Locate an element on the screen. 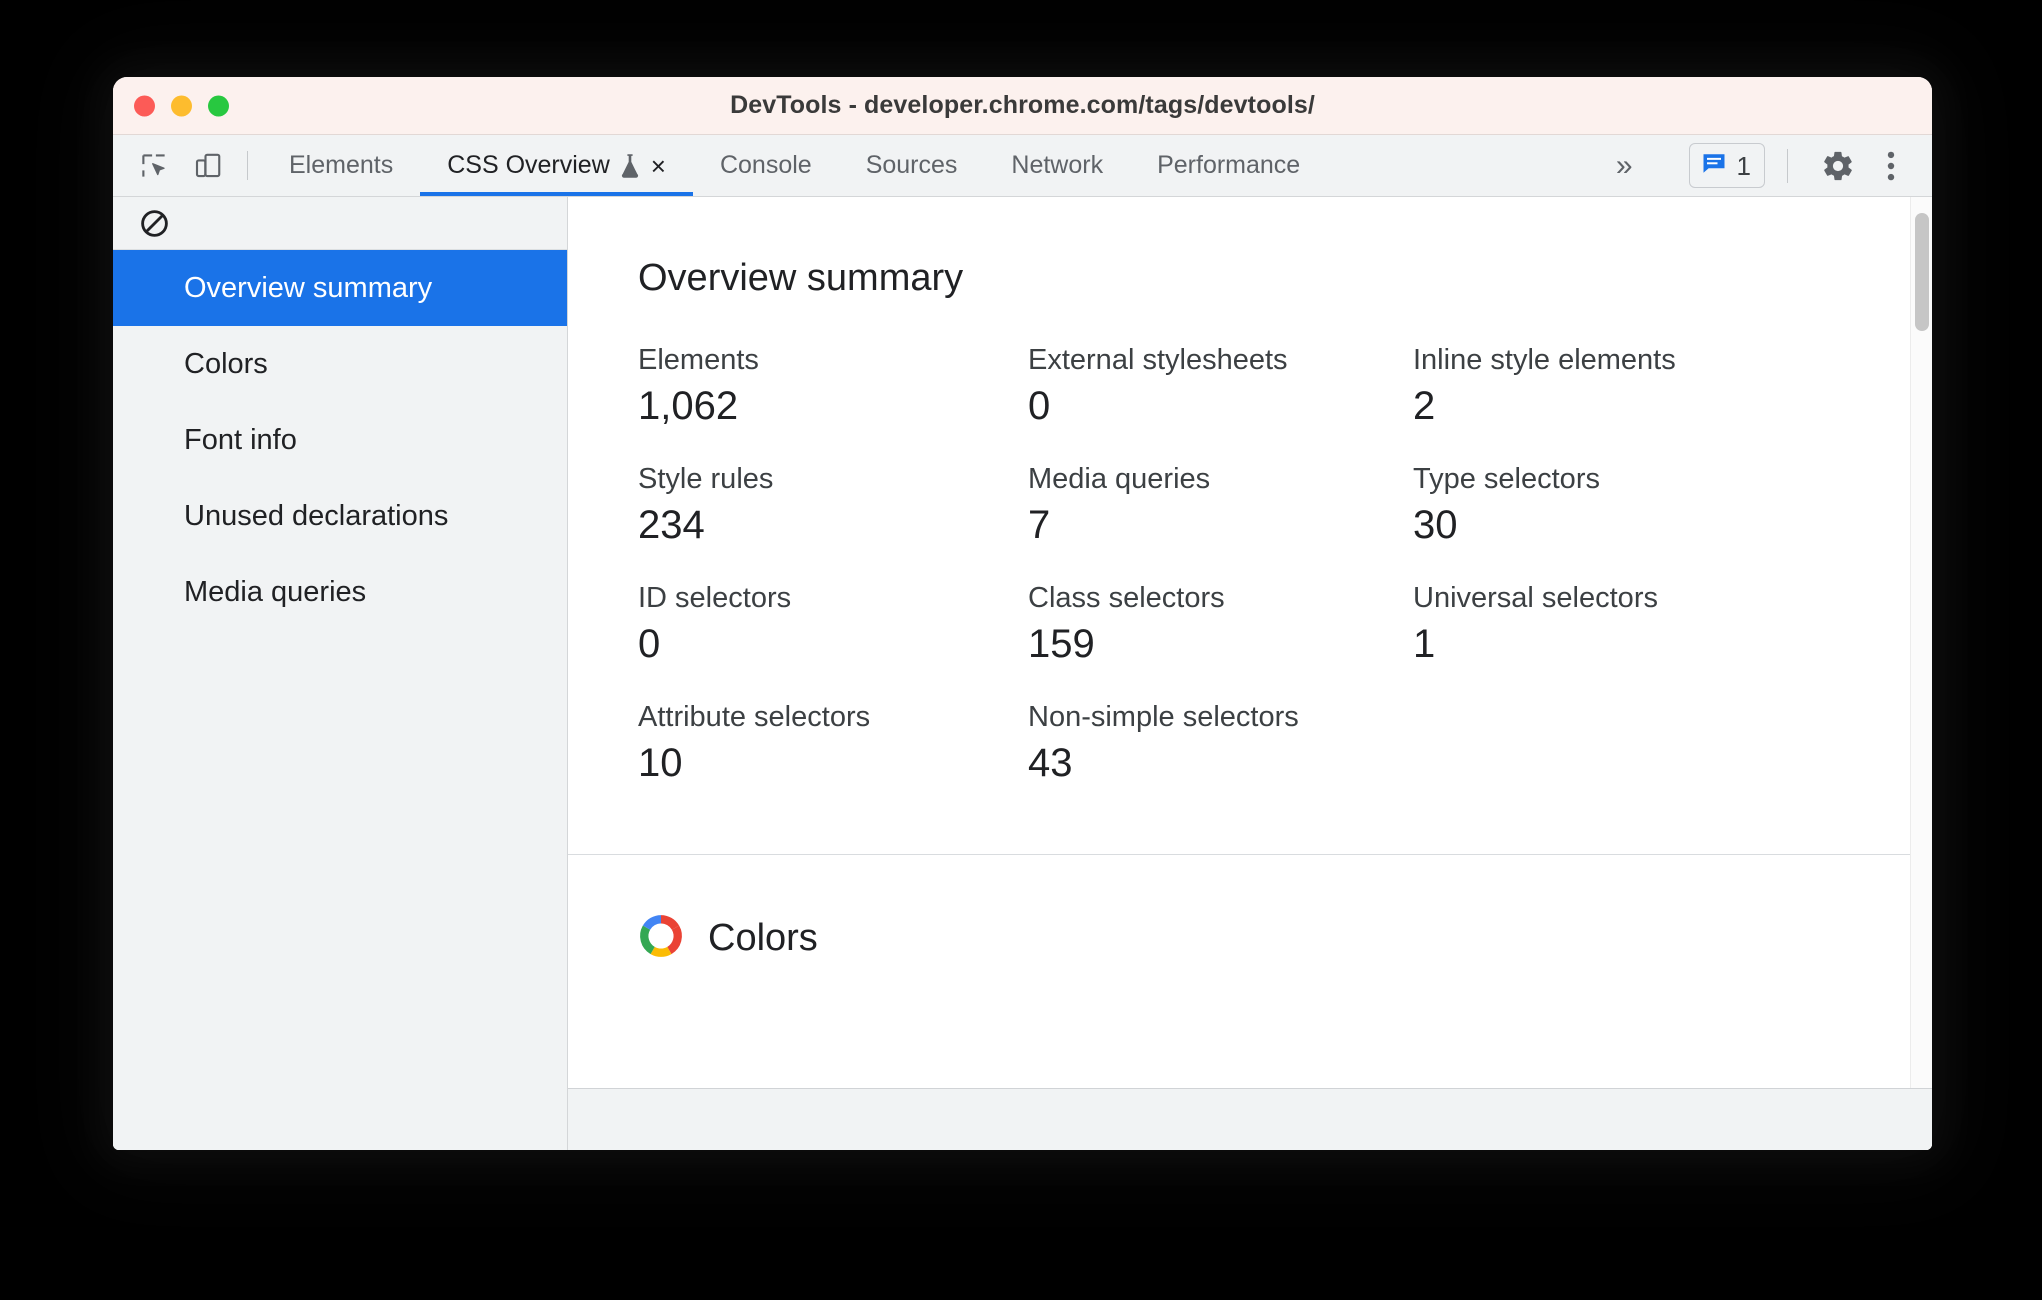 This screenshot has height=1300, width=2042. sidebar-item-overview-summary: Overview summary is located at coordinates (340, 288).